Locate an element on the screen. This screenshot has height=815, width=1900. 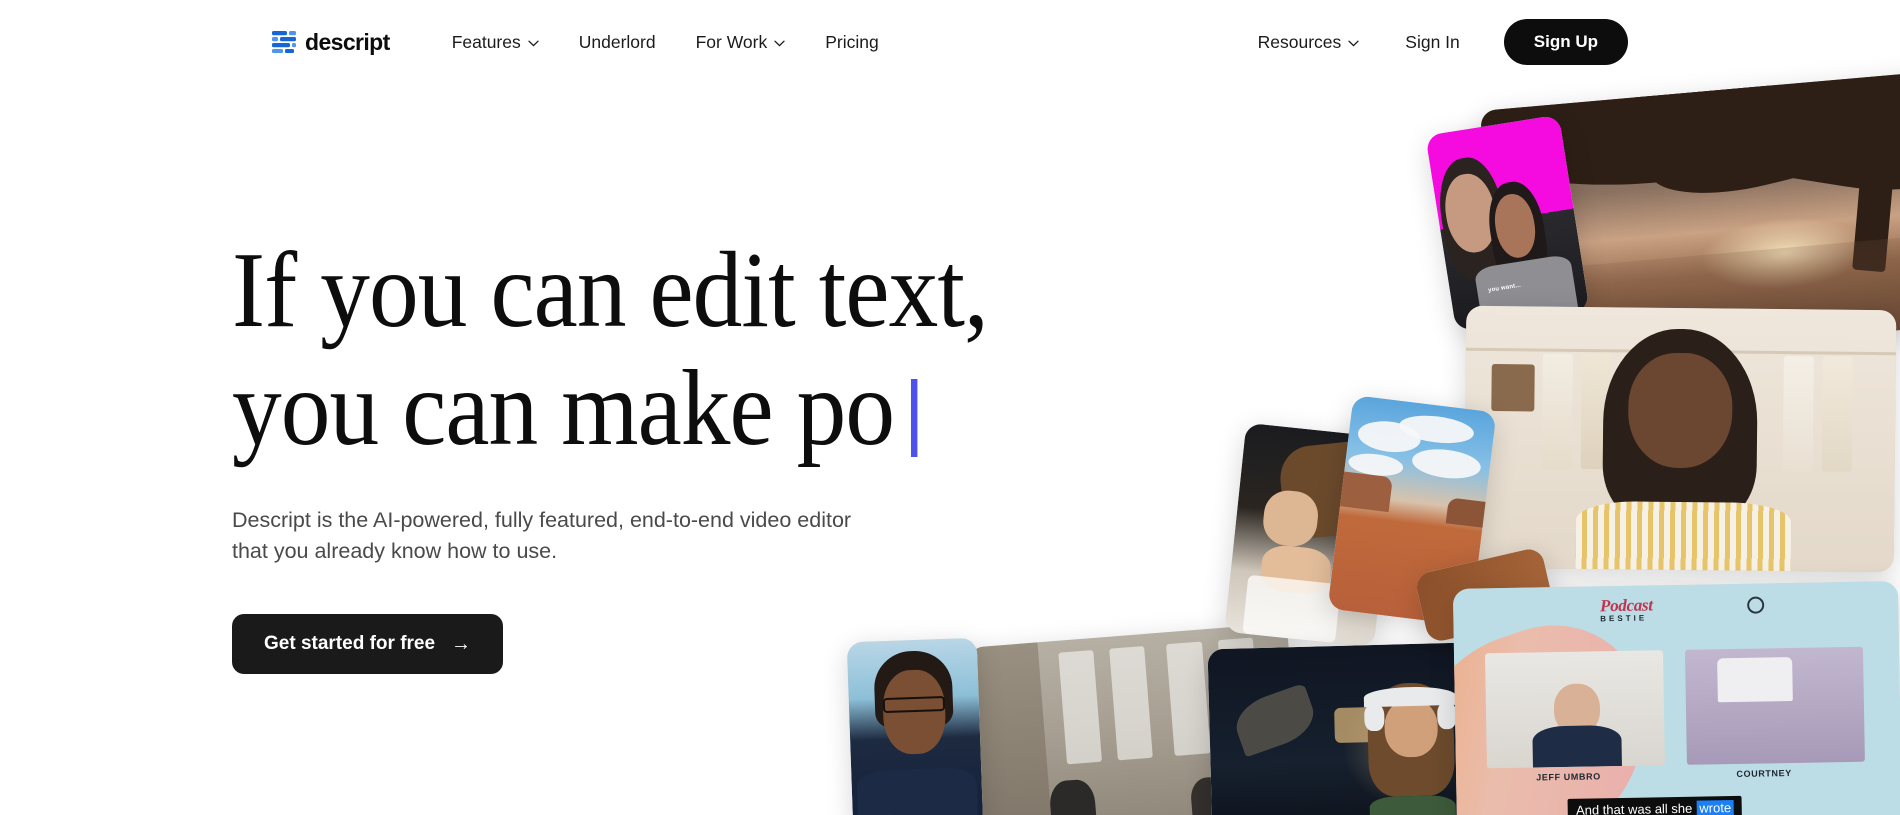
nav-item-resources-label: Resources is located at coordinates (1299, 41).